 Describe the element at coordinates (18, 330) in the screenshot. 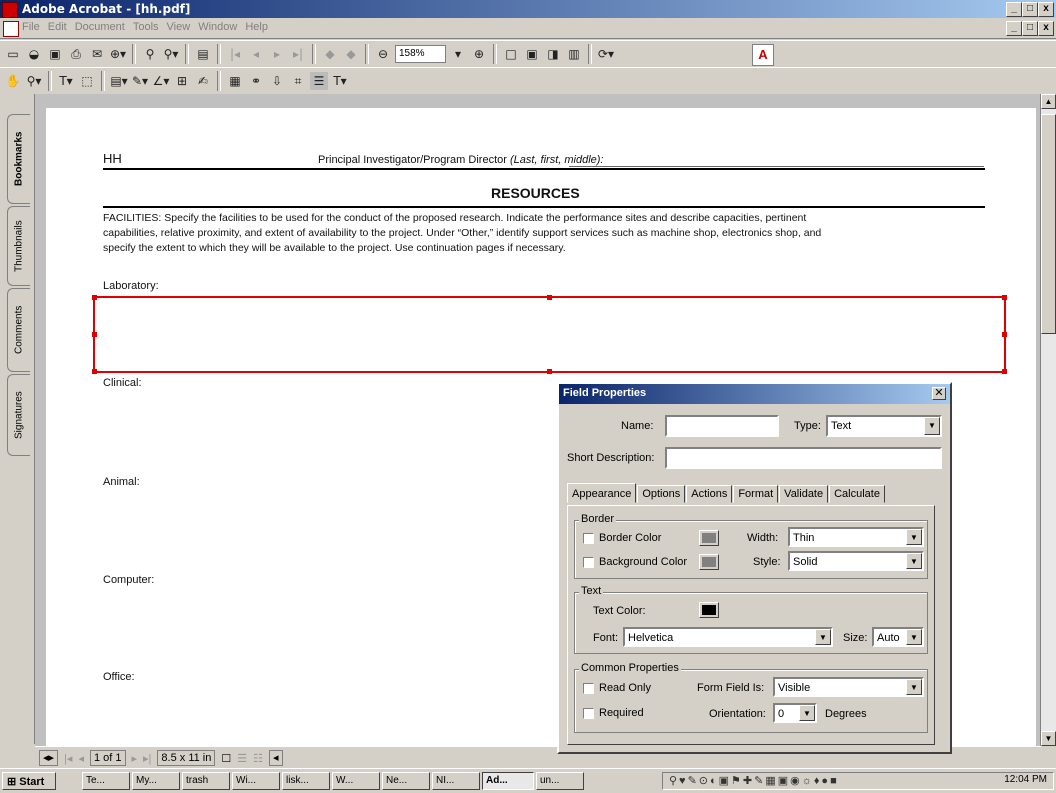

I see `tab-comments: Comments` at that location.